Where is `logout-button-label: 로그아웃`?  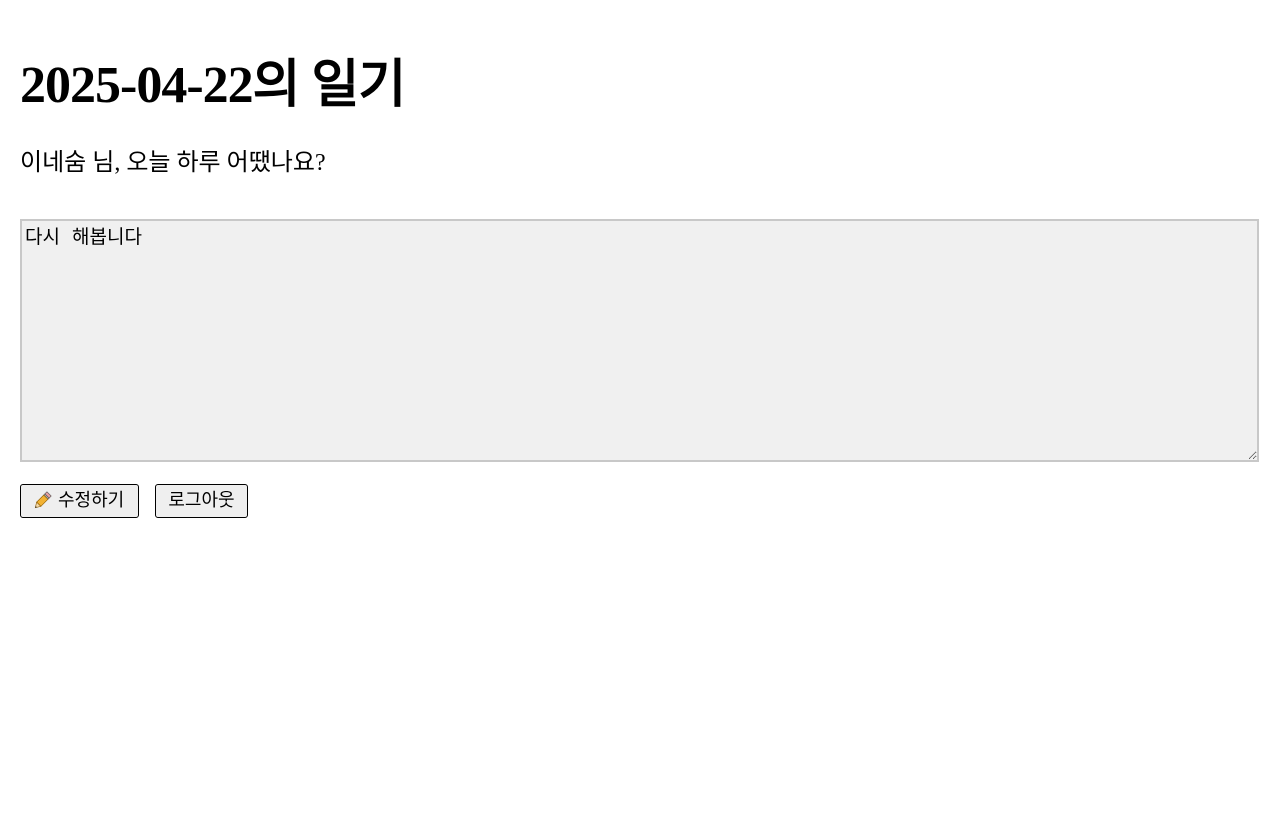
logout-button-label: 로그아웃 is located at coordinates (201, 500).